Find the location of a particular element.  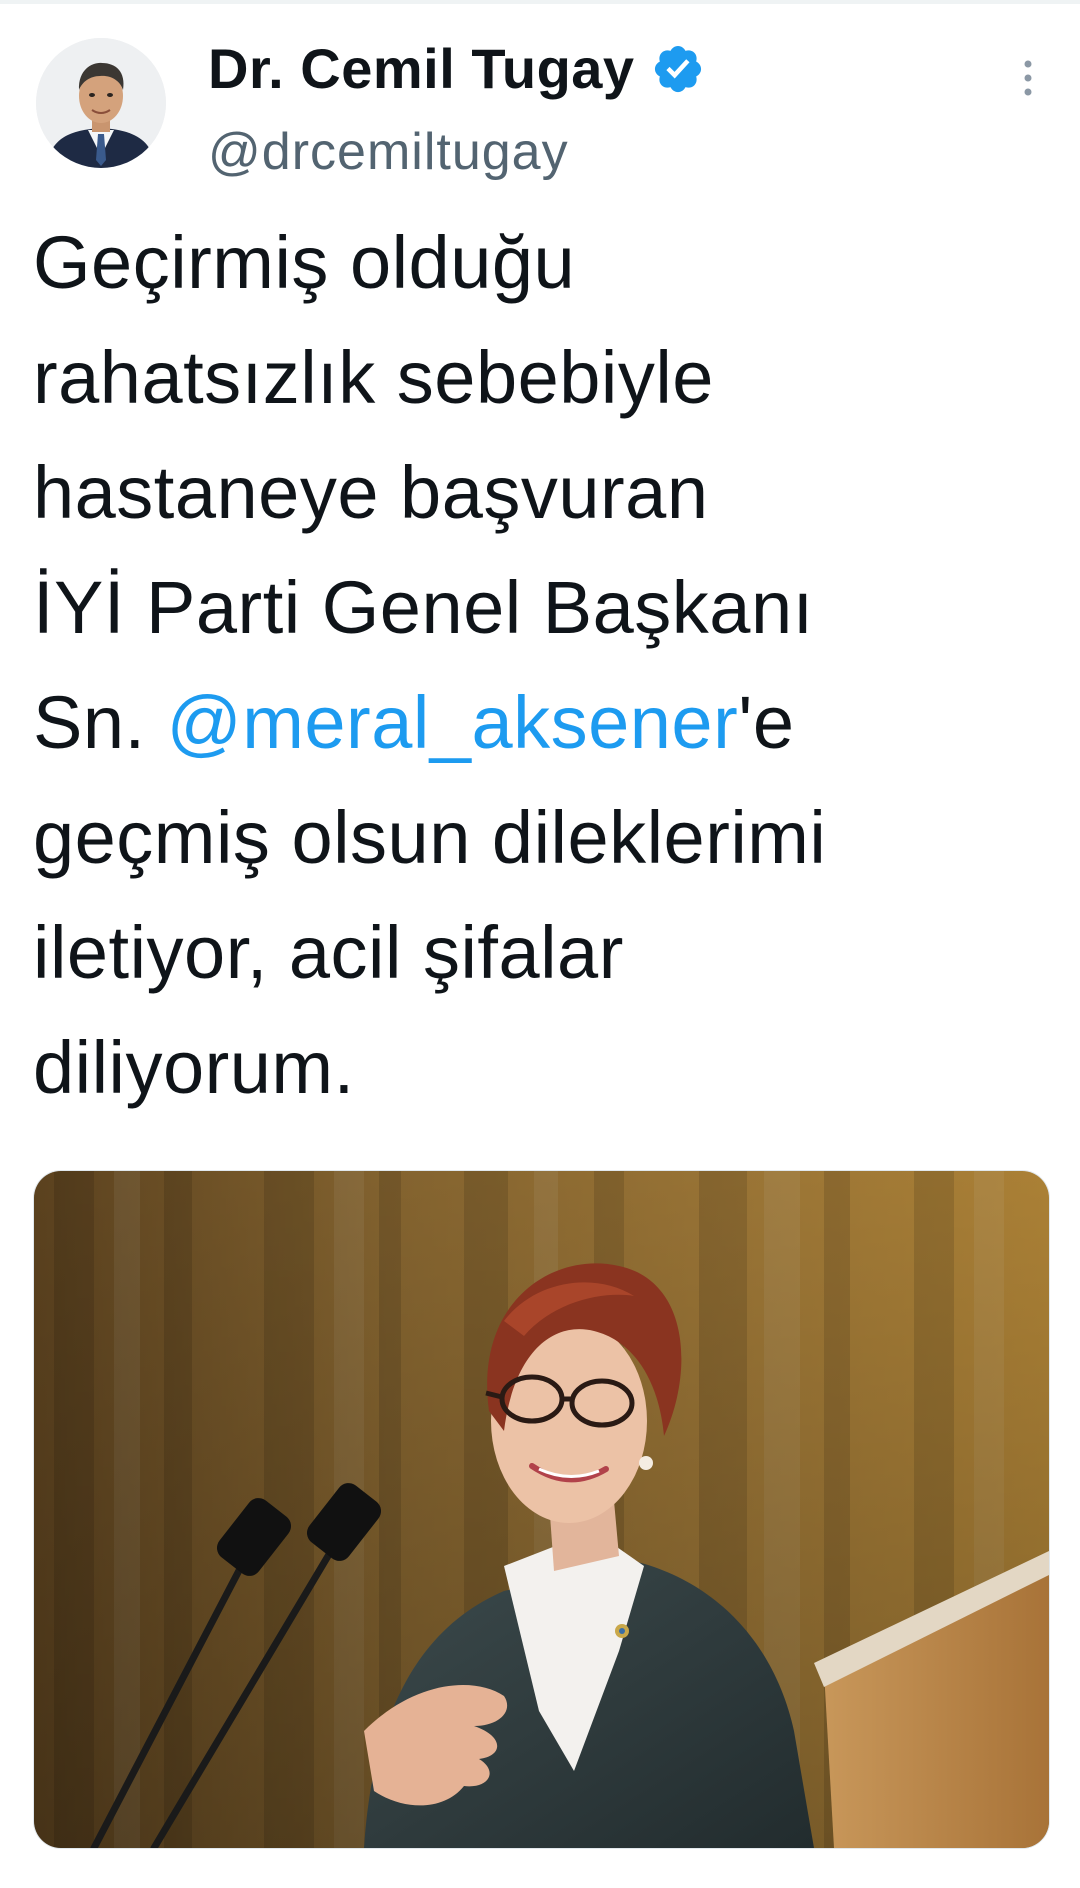

tweet-text-line: hastaneye başvuran is located at coordinates (538, 492).